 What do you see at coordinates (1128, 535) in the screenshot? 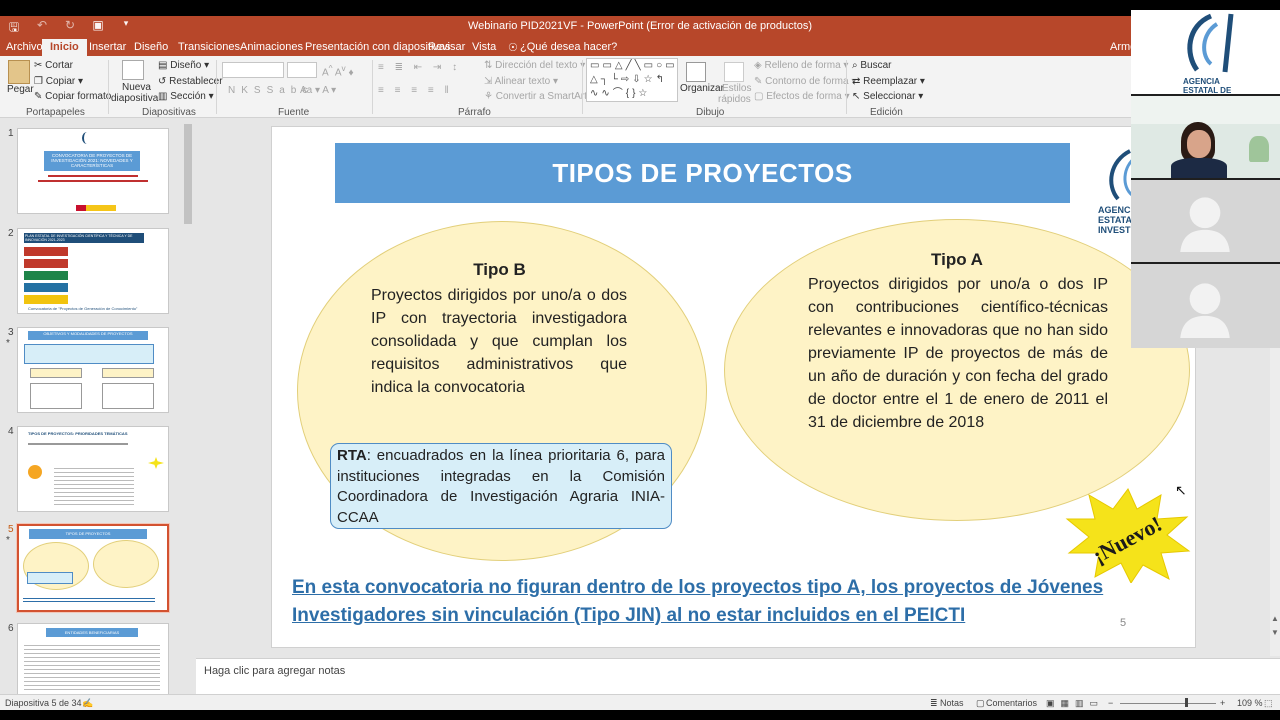
I see `nuevo-starburst-icon: ¡Nuevo!` at bounding box center [1128, 535].